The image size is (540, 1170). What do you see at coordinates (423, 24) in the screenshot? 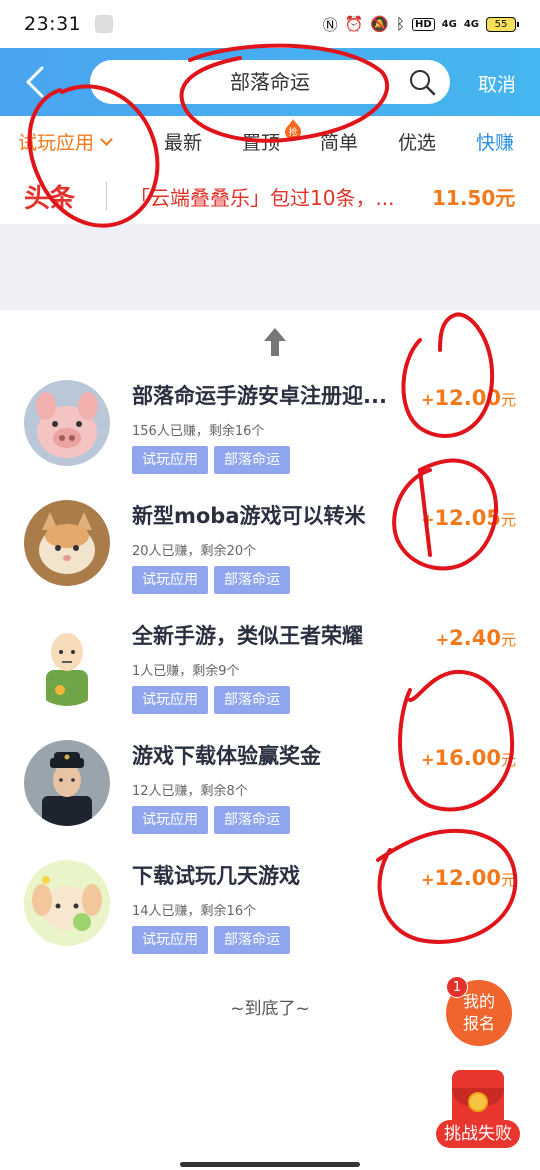
I see `hd-icon: HD` at bounding box center [423, 24].